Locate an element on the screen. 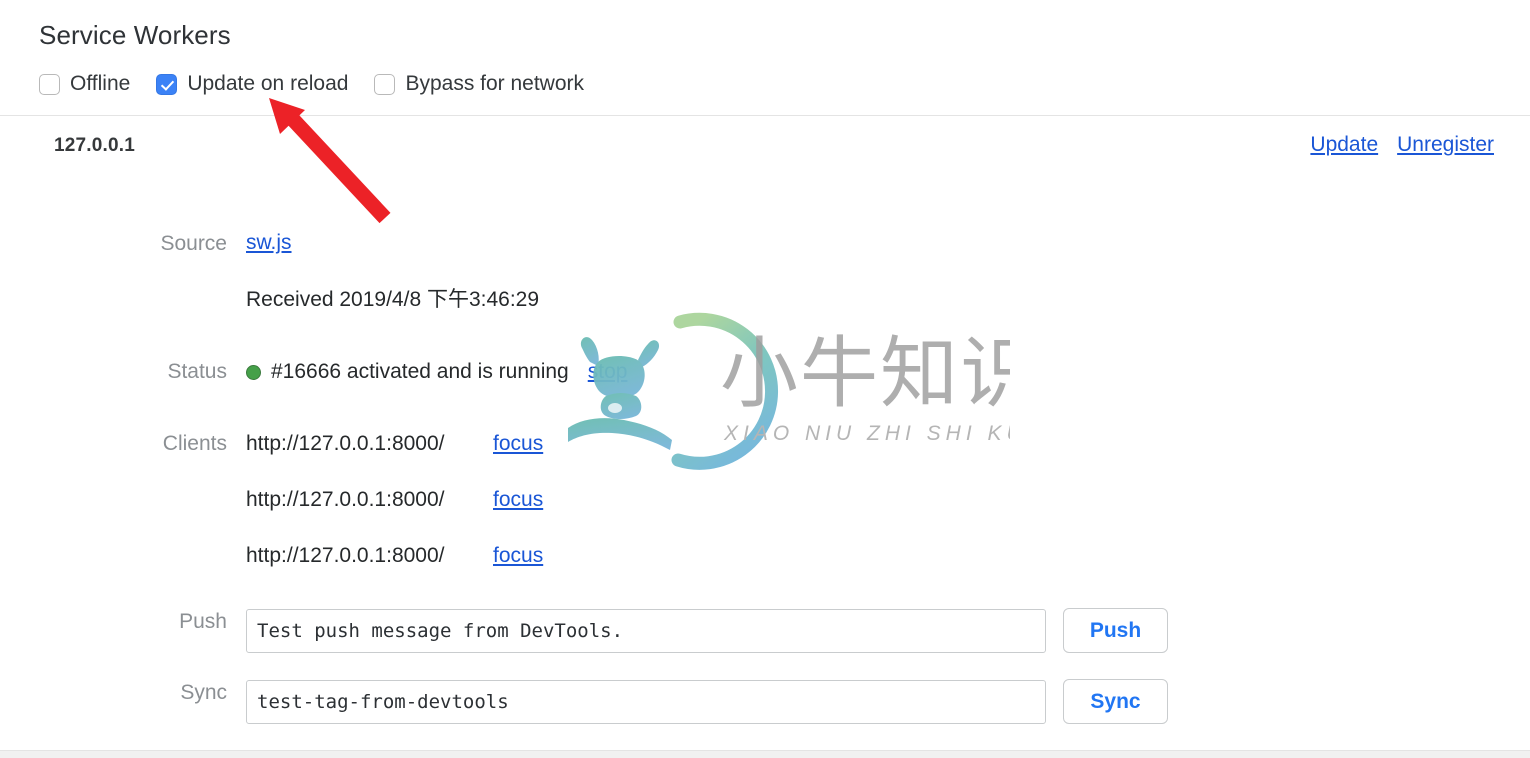  row-source: Source sw.js is located at coordinates (765, 250).